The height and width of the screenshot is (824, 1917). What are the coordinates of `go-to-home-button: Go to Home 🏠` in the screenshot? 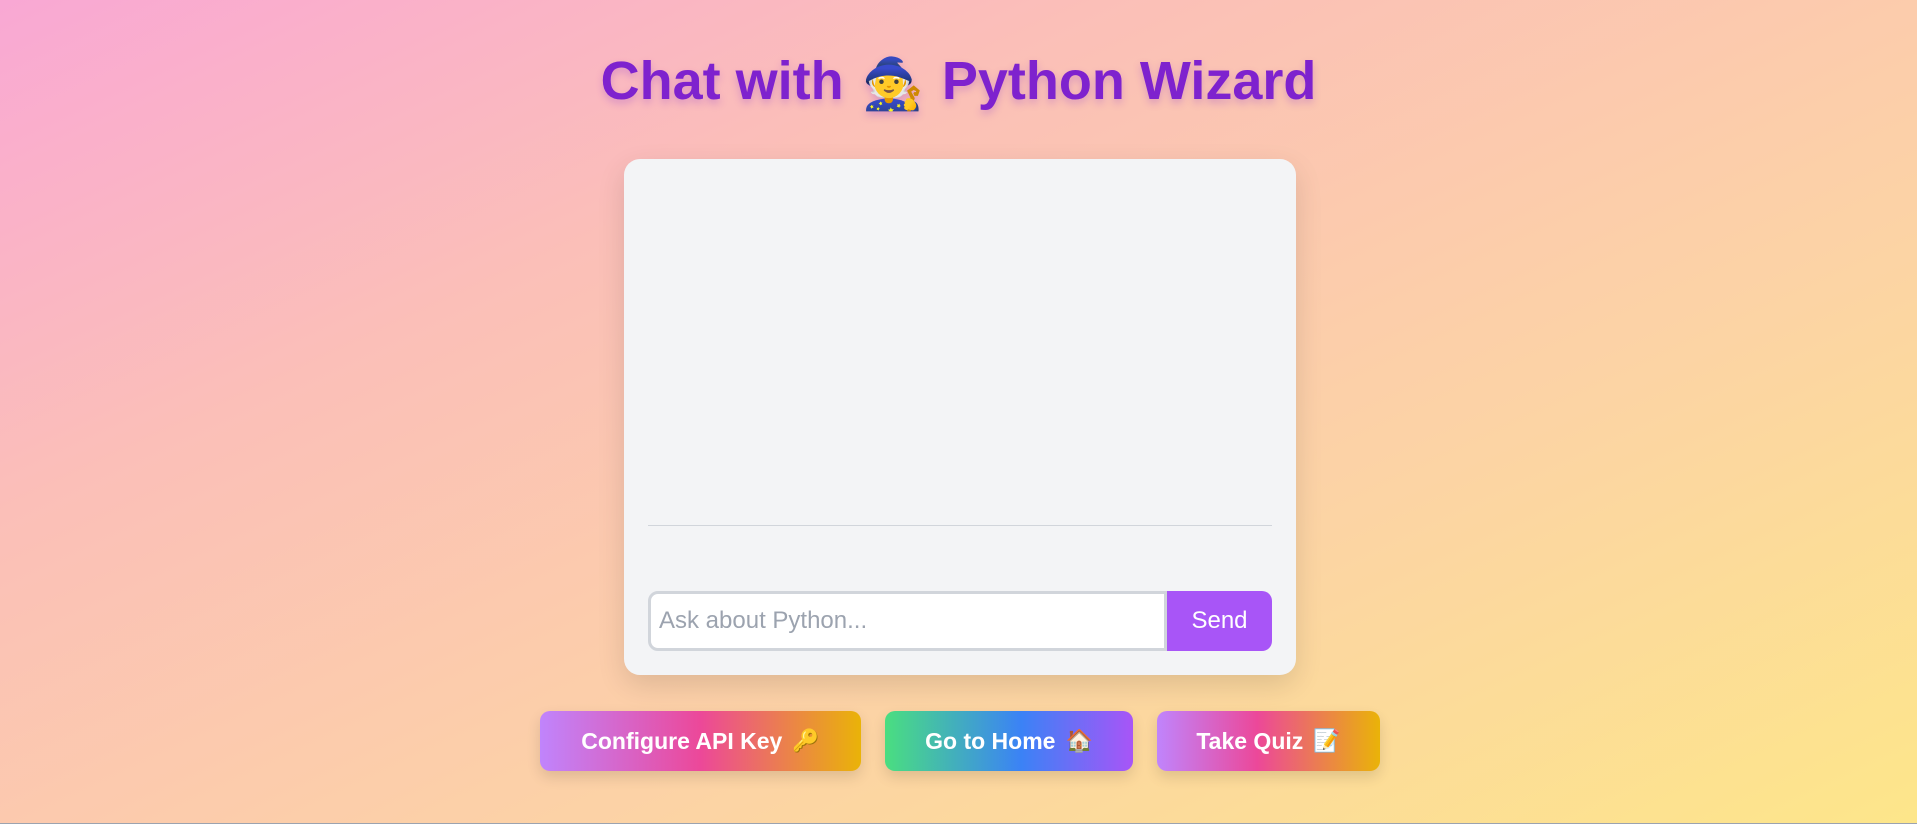 It's located at (1009, 741).